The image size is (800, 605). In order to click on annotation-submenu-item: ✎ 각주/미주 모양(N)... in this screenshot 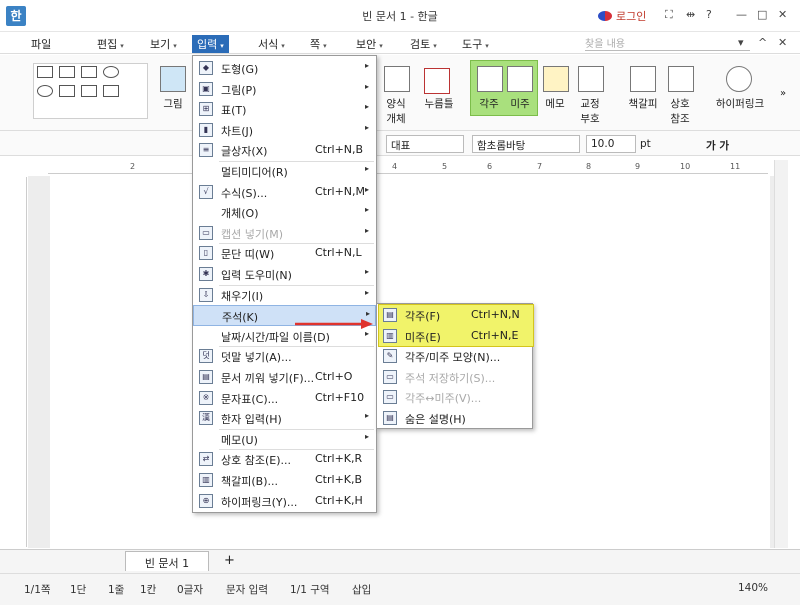, I will do `click(454, 356)`.